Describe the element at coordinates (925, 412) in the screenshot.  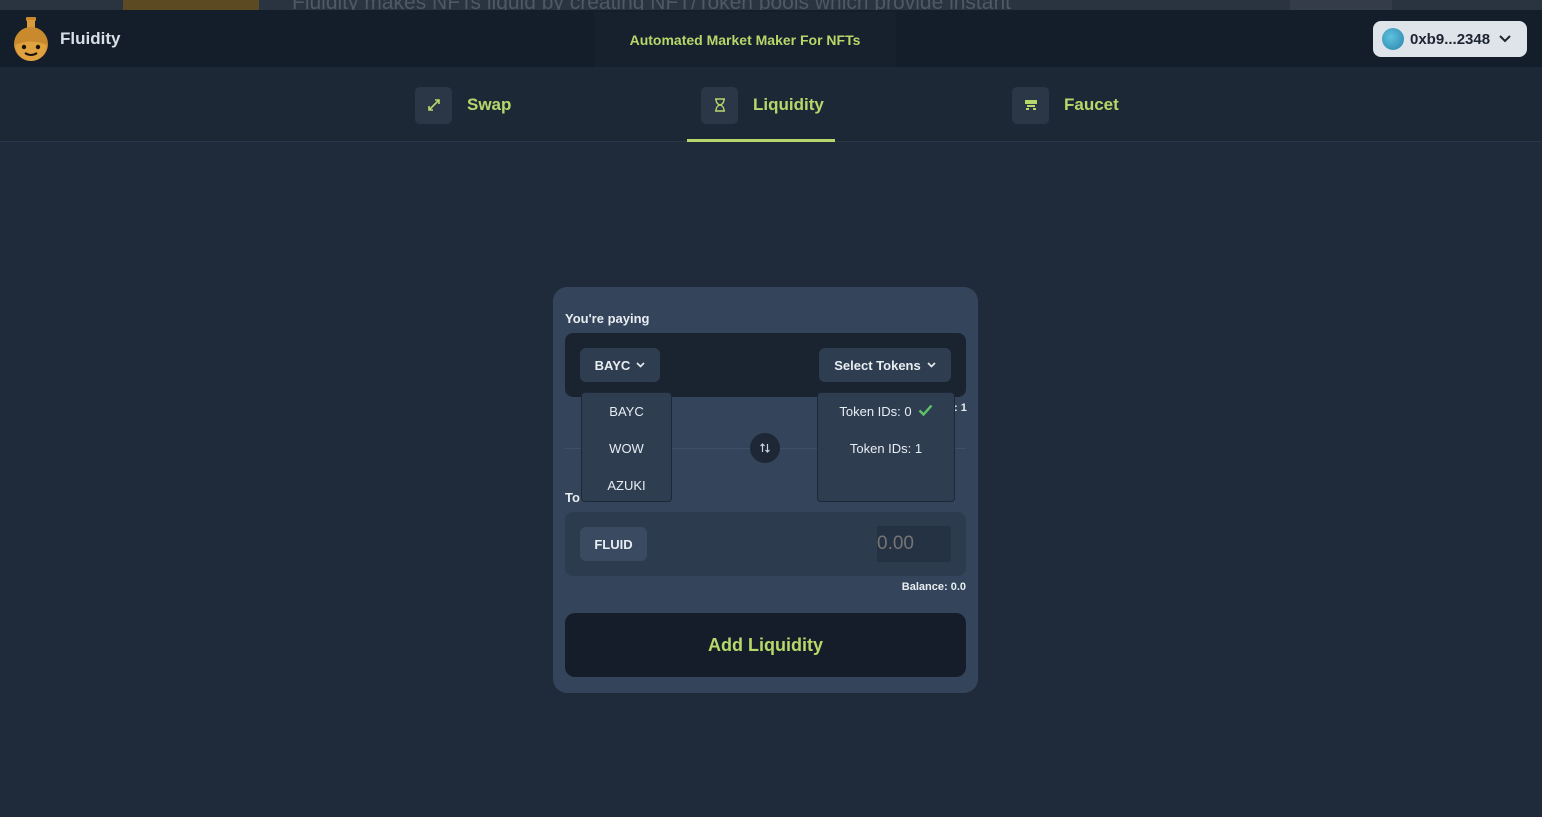
I see `checkmark-icon` at that location.